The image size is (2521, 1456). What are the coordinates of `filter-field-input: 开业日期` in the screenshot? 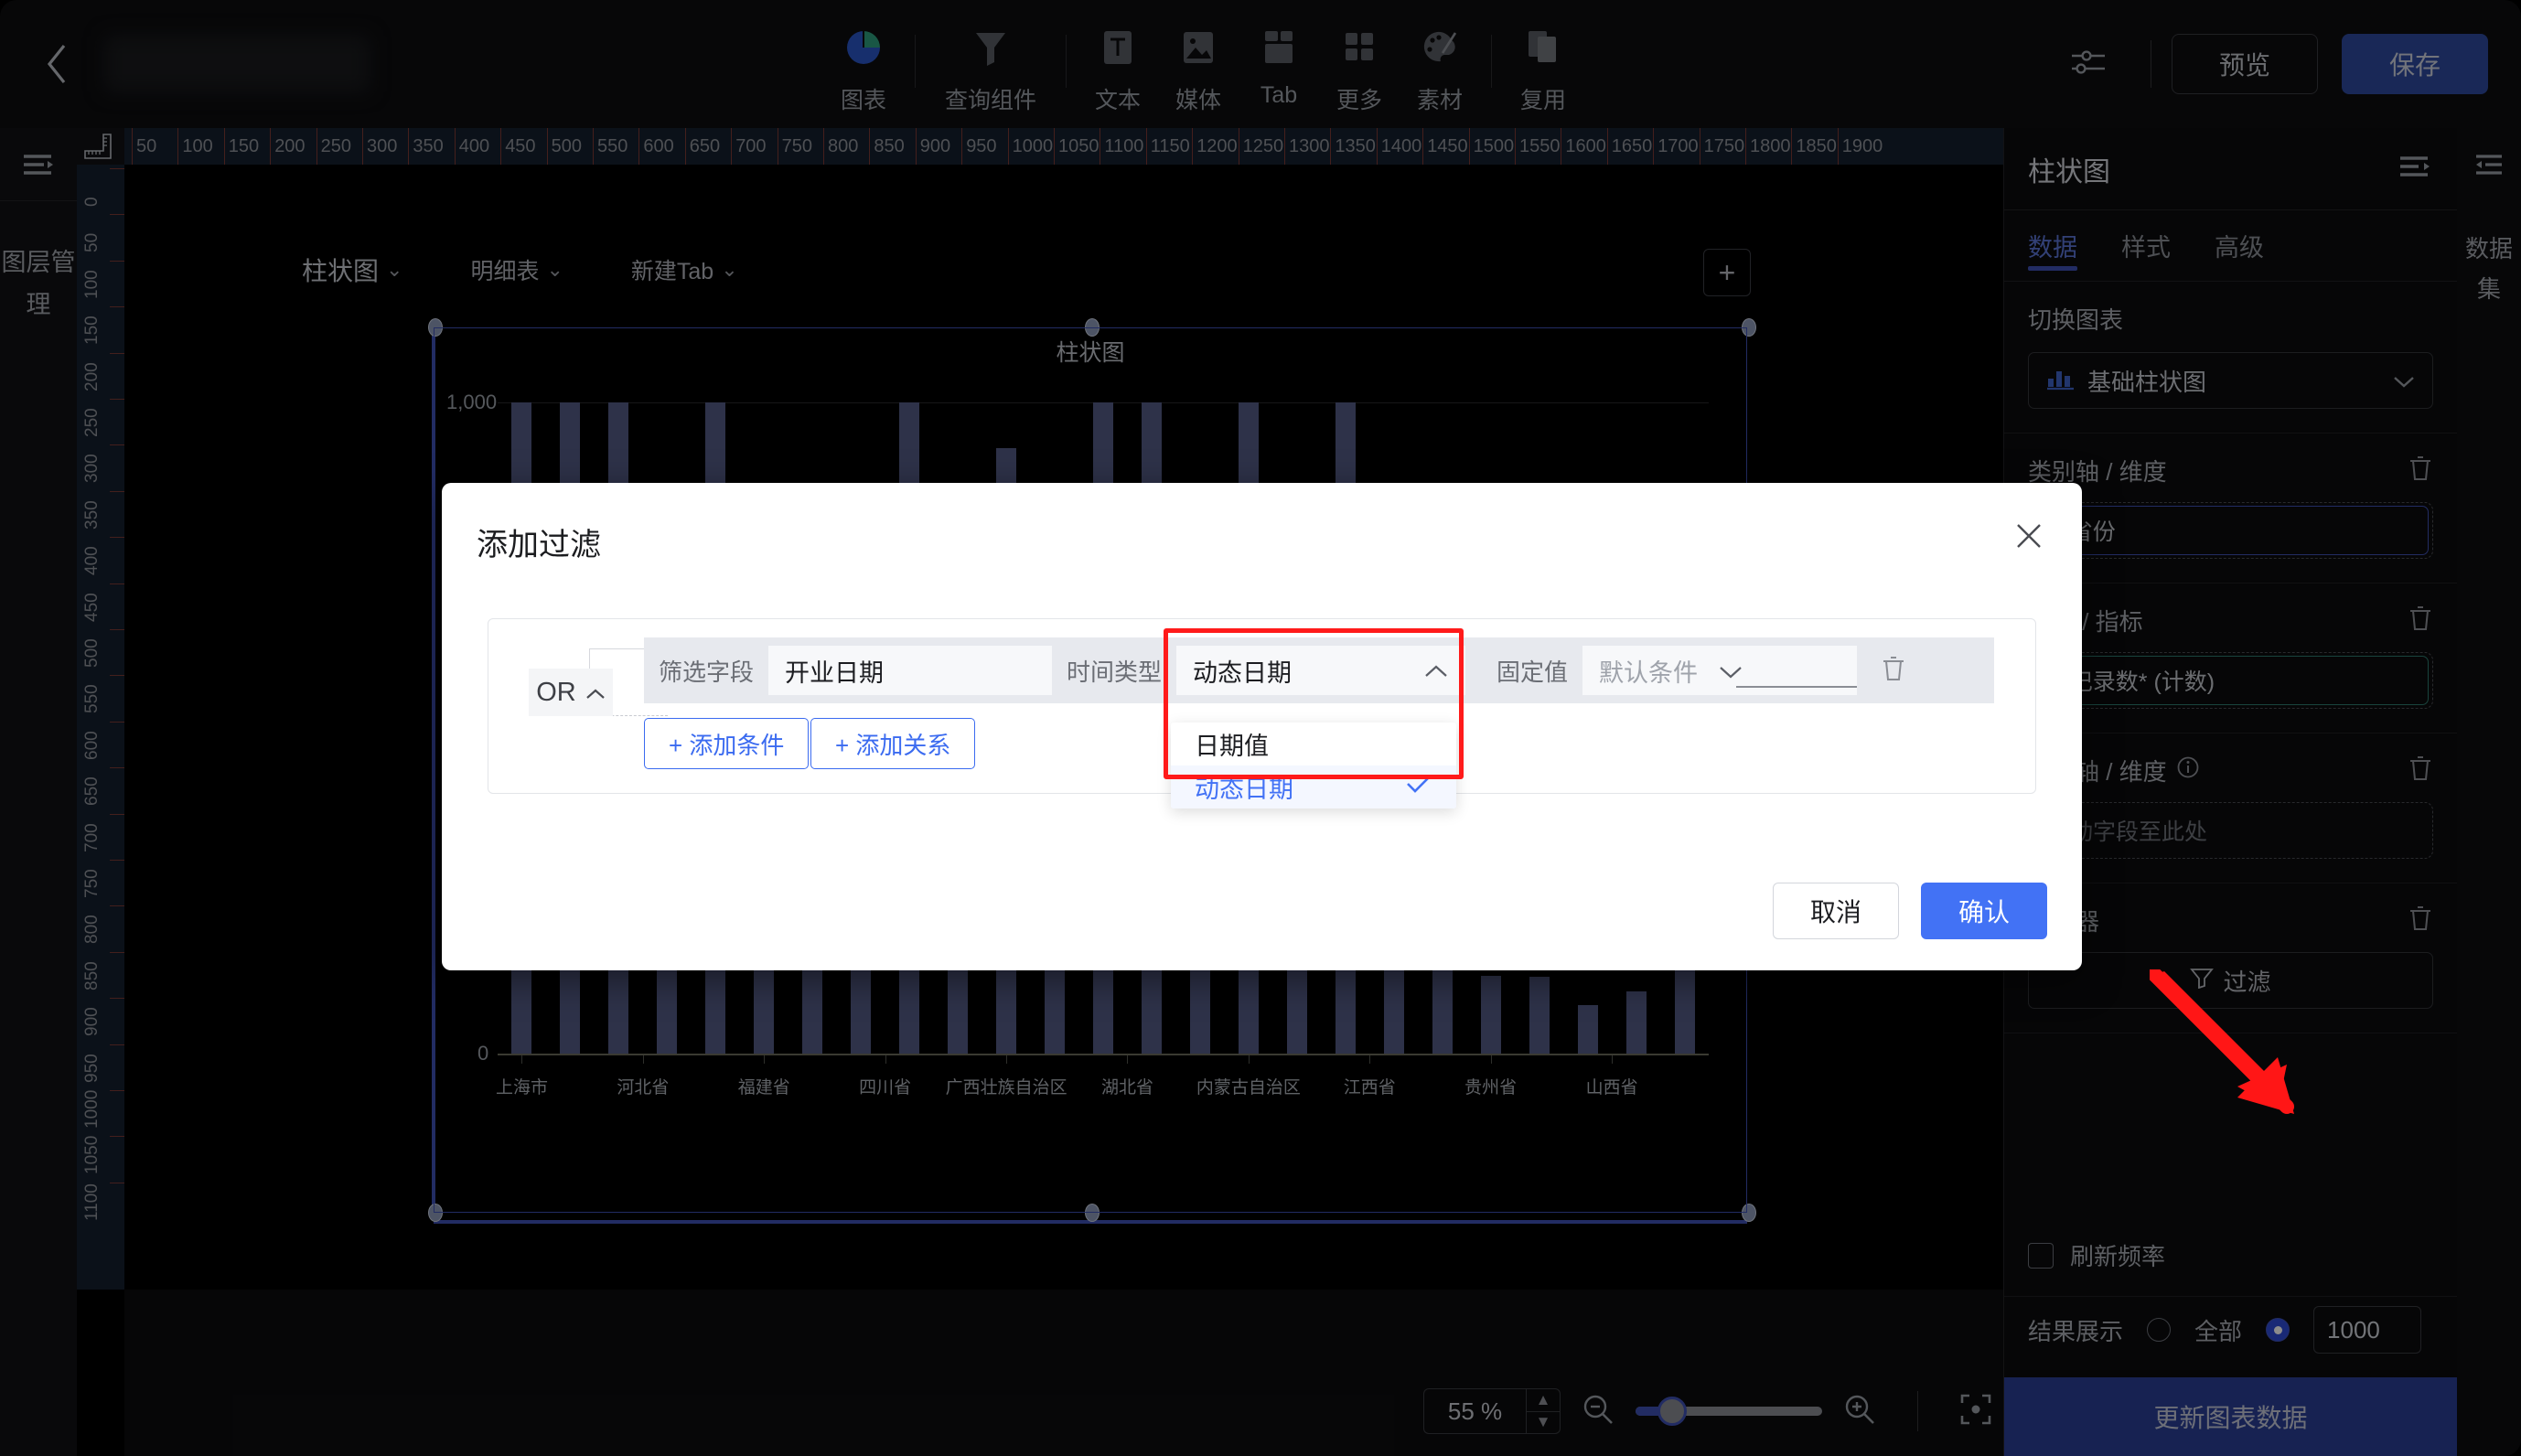 It's located at (911, 670).